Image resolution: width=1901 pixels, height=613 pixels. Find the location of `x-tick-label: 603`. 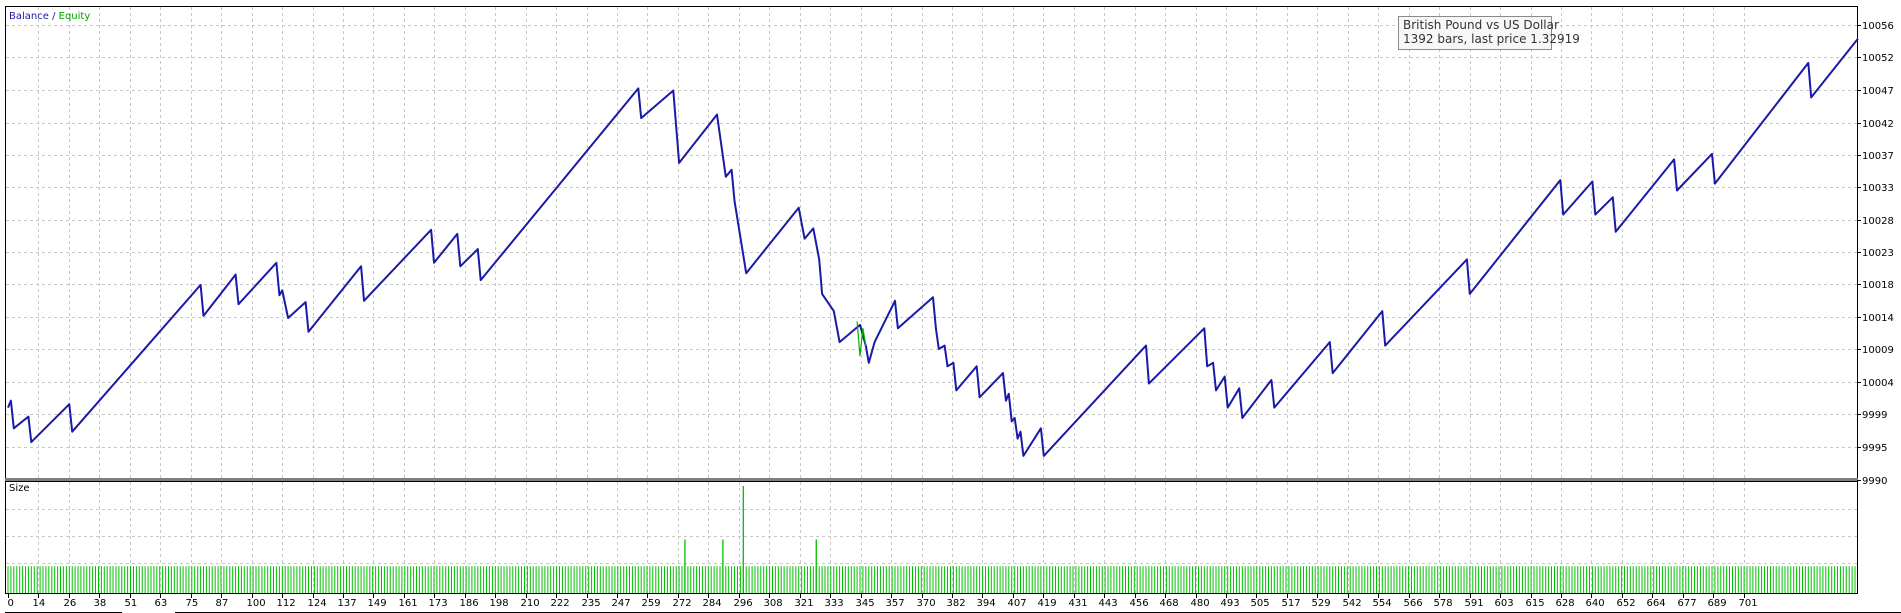

x-tick-label: 603 is located at coordinates (1504, 603).